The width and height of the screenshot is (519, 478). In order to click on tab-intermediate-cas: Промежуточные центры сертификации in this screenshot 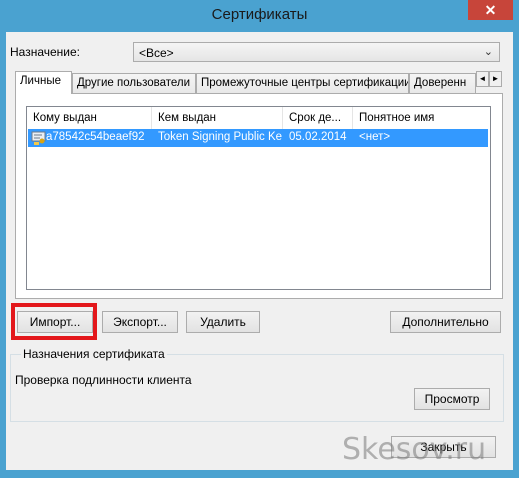, I will do `click(302, 83)`.